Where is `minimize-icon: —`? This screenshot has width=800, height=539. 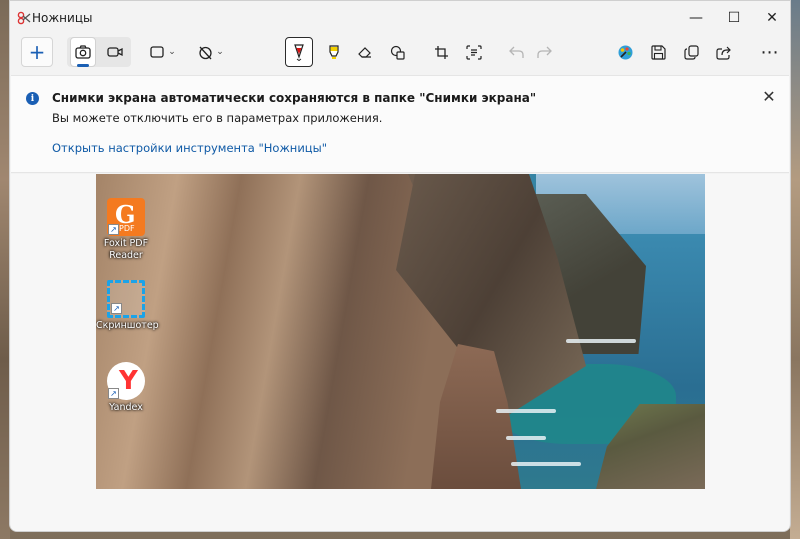 minimize-icon: — is located at coordinates (696, 18).